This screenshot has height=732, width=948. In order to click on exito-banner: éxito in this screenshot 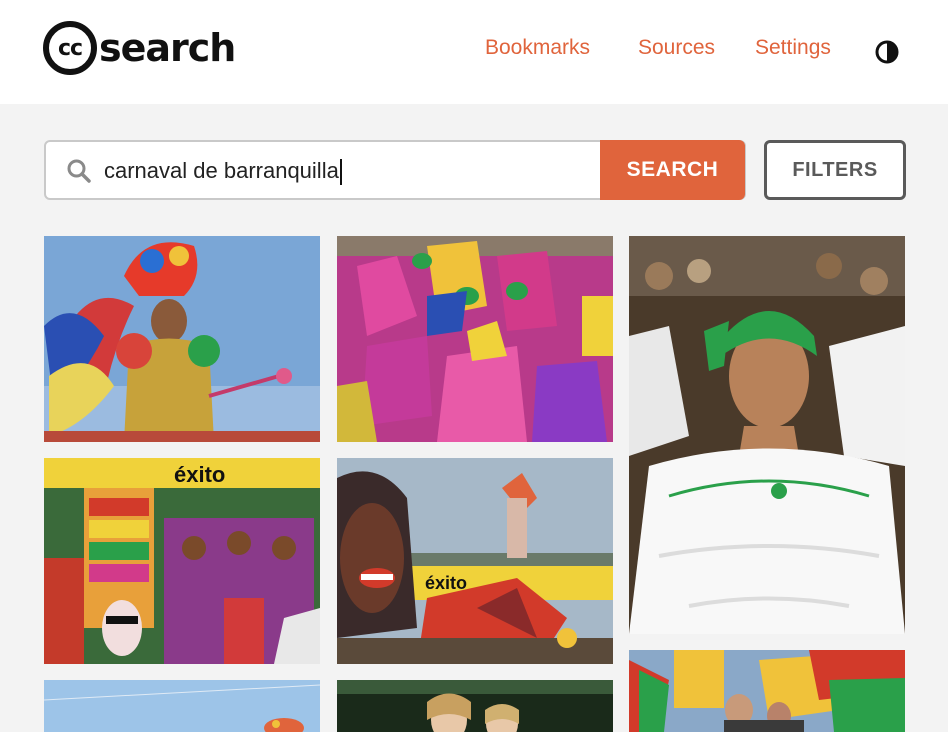, I will do `click(199, 474)`.